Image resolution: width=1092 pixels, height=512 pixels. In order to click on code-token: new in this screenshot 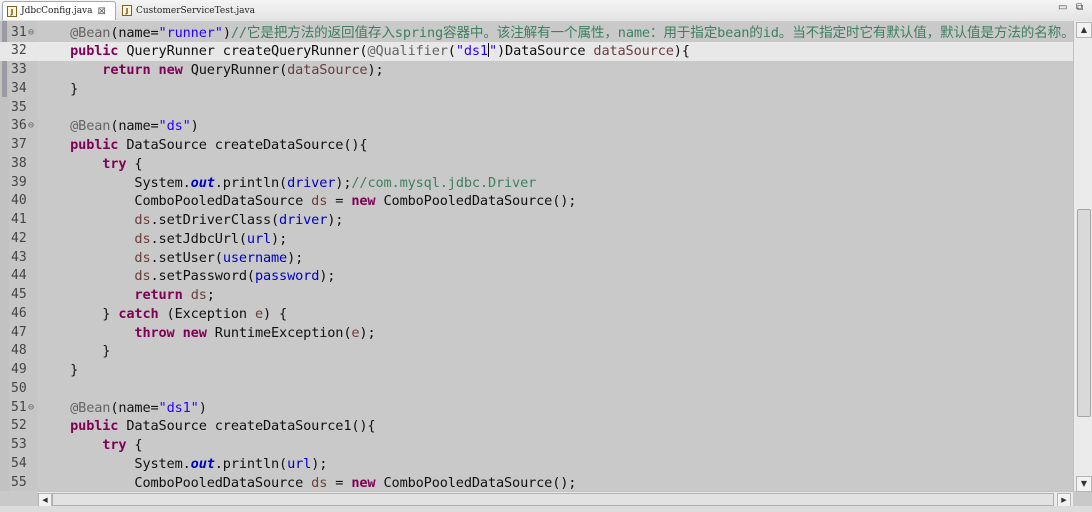, I will do `click(194, 332)`.